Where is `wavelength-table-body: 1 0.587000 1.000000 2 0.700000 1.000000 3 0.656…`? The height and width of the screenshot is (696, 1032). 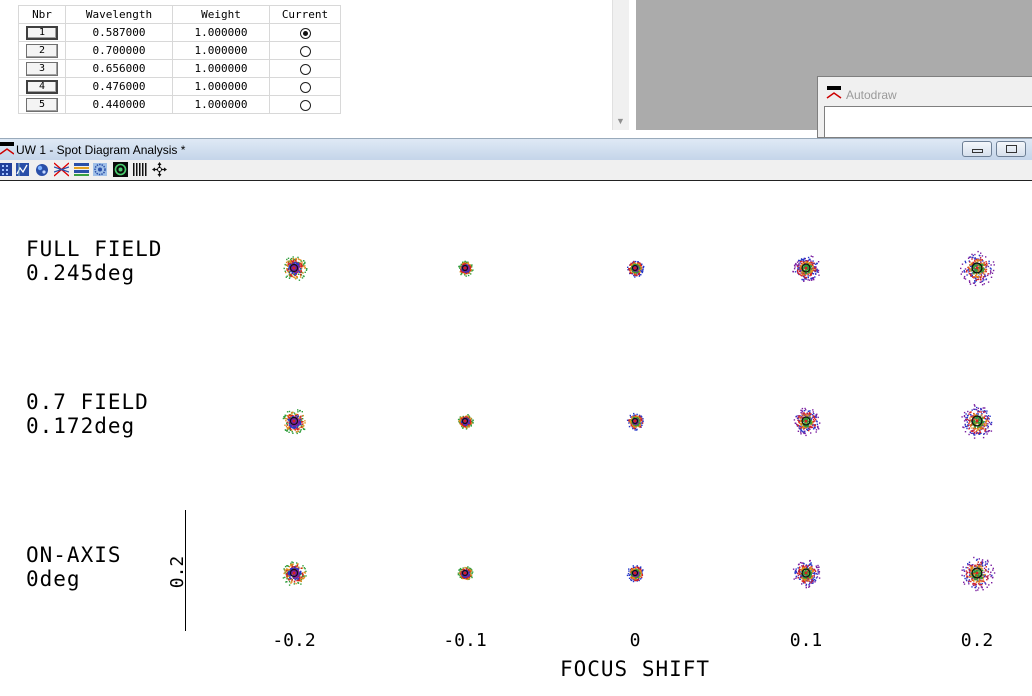
wavelength-table-body: 1 0.587000 1.000000 2 0.700000 1.000000 3 0.656… is located at coordinates (179, 68).